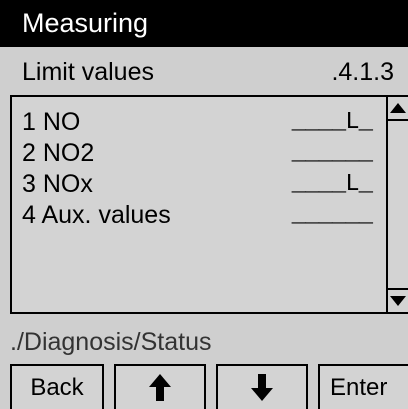 The width and height of the screenshot is (408, 409). Describe the element at coordinates (204, 23) in the screenshot. I see `screen-title: Measuring` at that location.